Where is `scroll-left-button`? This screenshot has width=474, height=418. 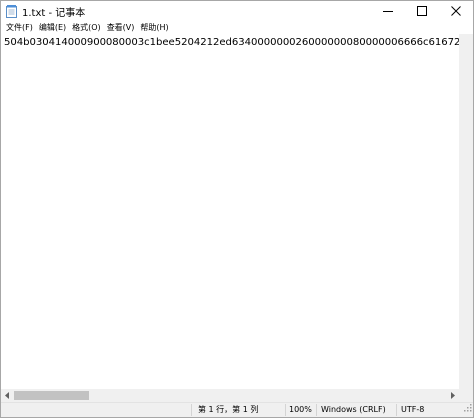 scroll-left-button is located at coordinates (7, 395).